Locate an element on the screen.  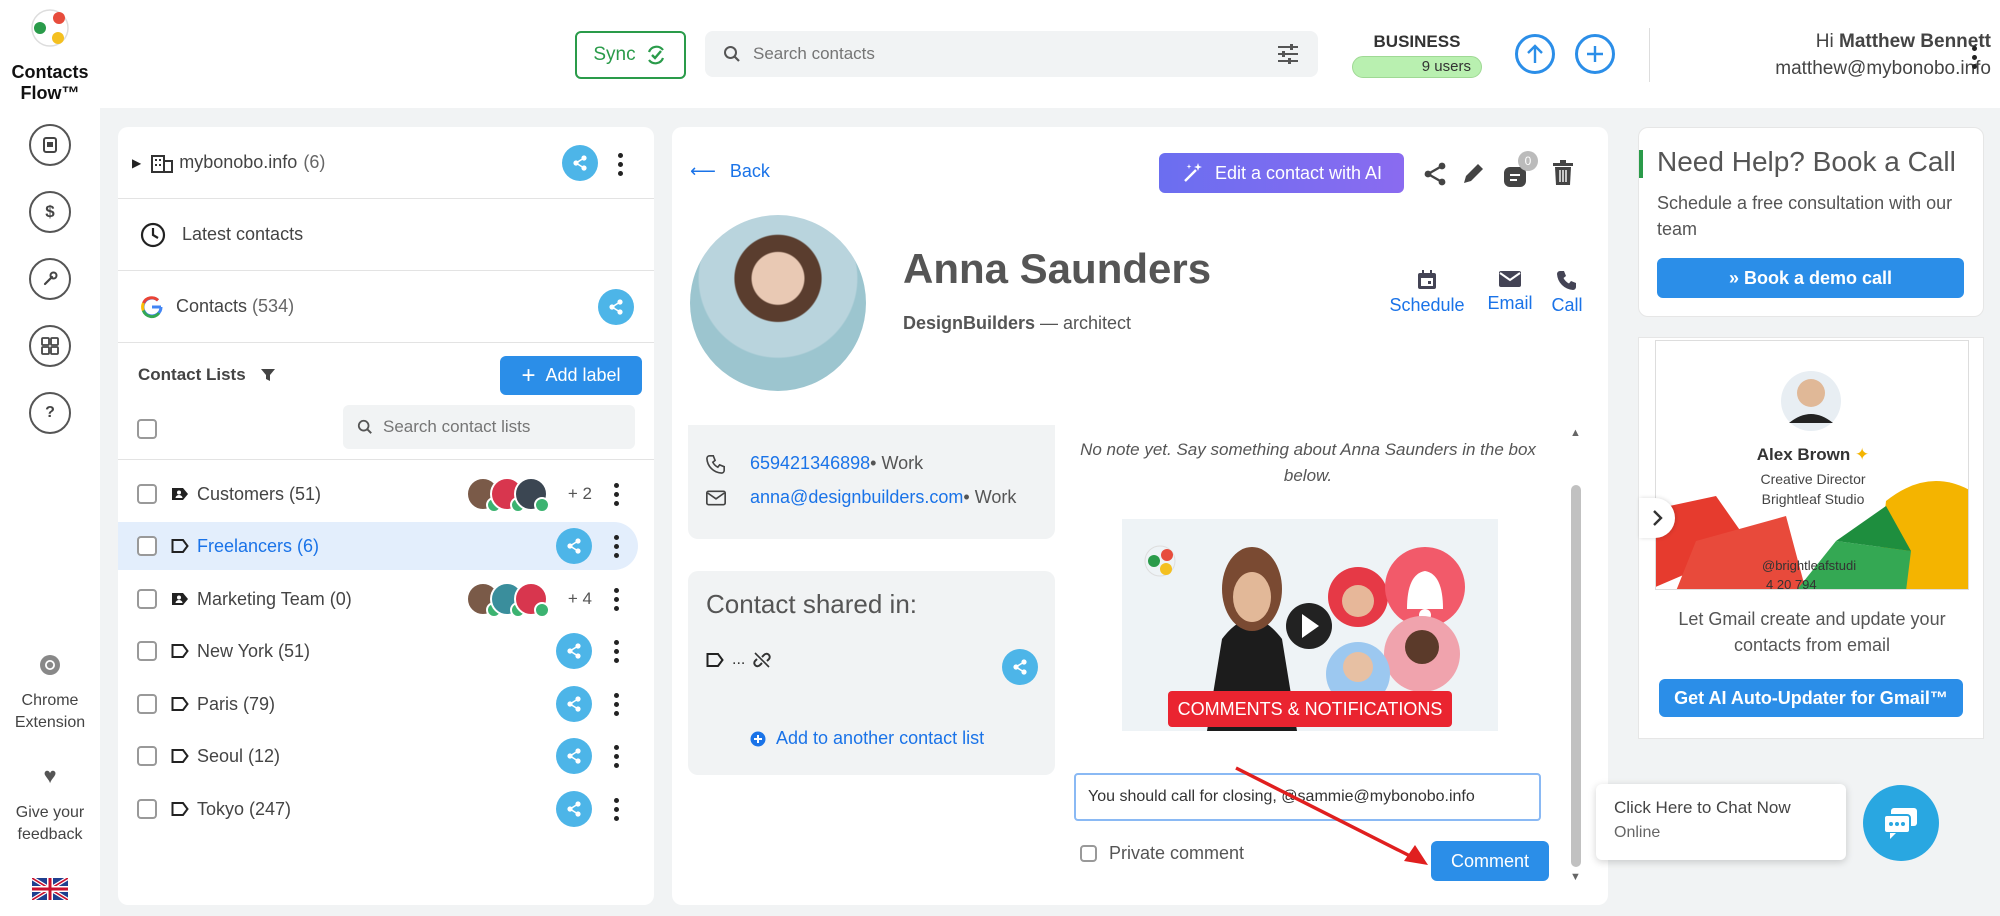
gmail-updater-button: Get AI Auto-Updater for Gmail™ is located at coordinates (1811, 698).